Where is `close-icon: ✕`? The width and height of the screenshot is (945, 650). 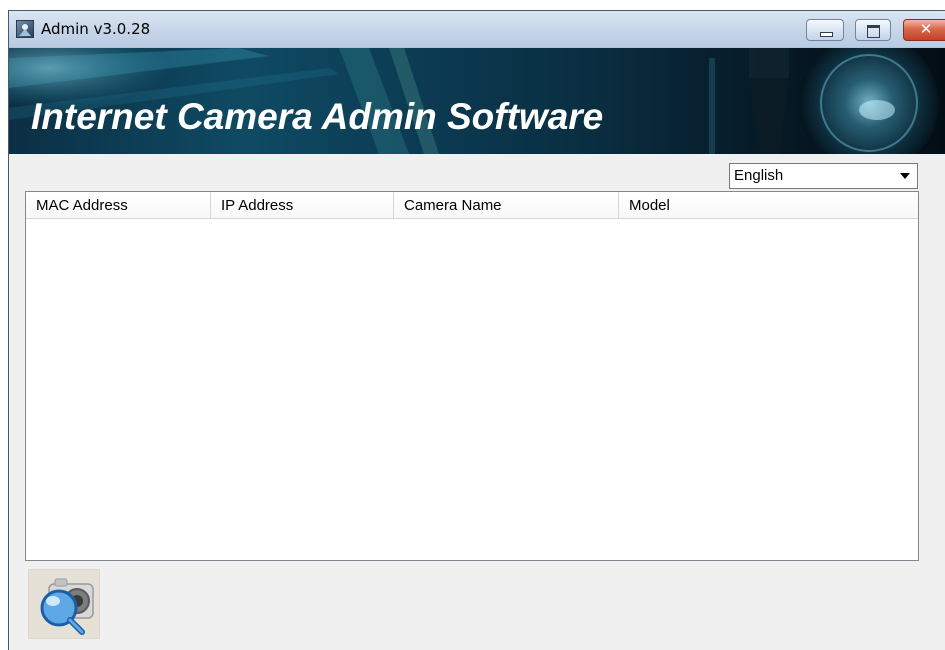
close-icon: ✕ is located at coordinates (926, 29).